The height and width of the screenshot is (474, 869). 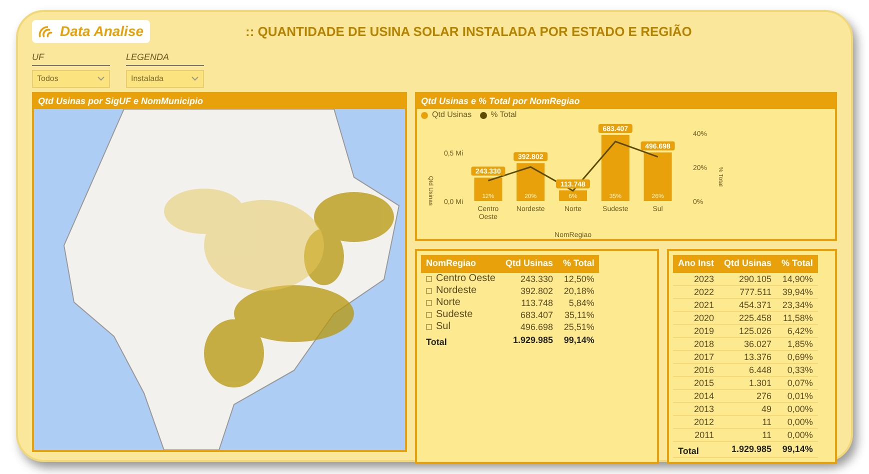 I want to click on table-cell: 6.448, so click(x=760, y=369).